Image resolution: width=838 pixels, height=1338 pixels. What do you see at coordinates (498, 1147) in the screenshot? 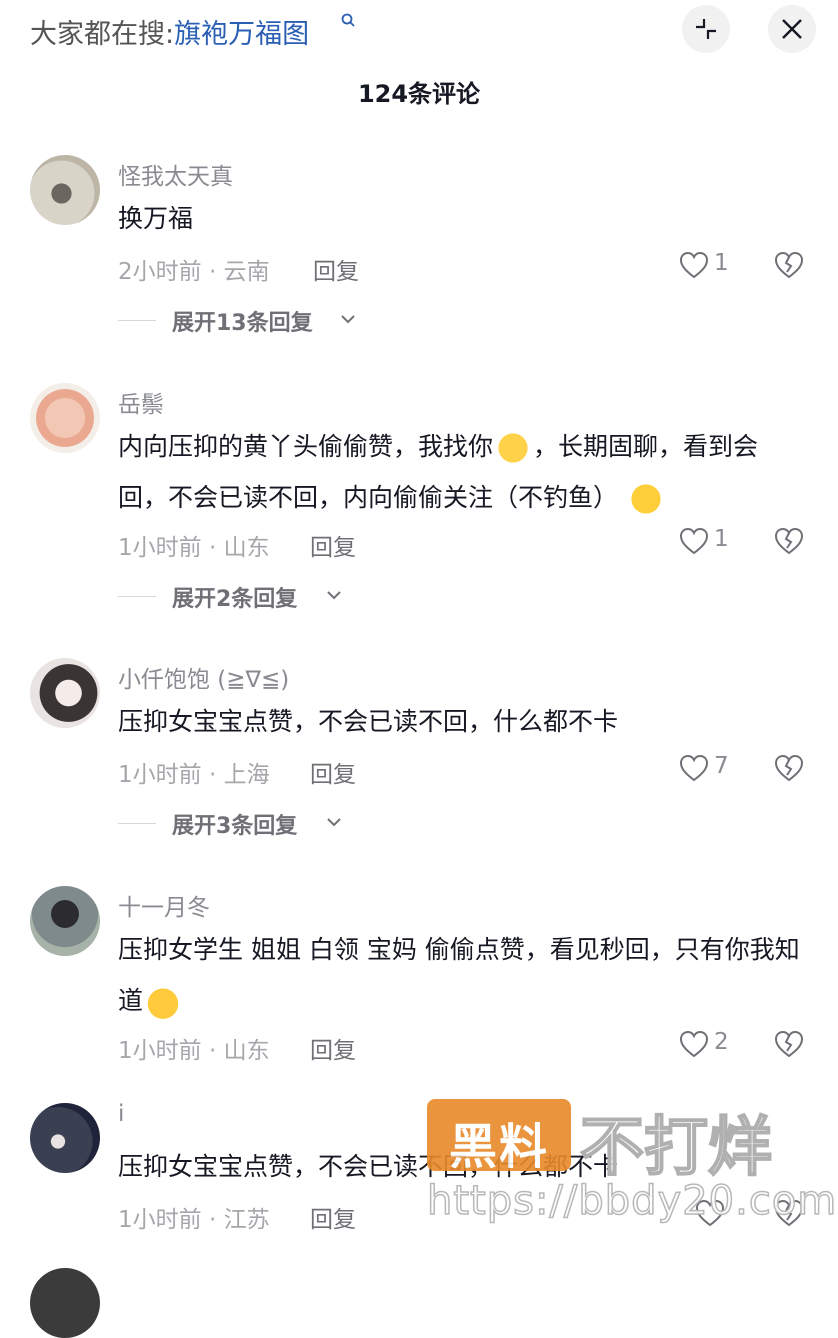
I see `watermark-box-text: 黑料` at bounding box center [498, 1147].